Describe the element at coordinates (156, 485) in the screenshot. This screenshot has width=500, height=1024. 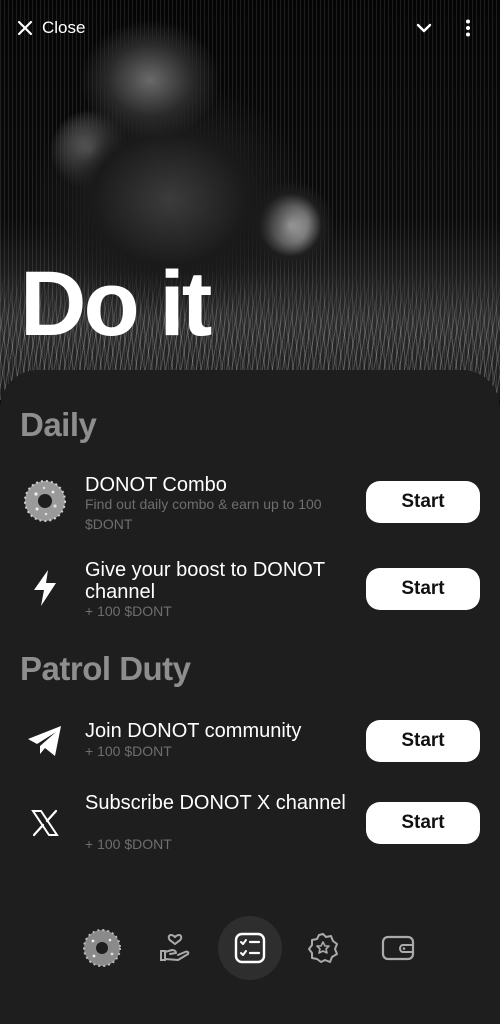
I see `task-title: DONOT Combo` at that location.